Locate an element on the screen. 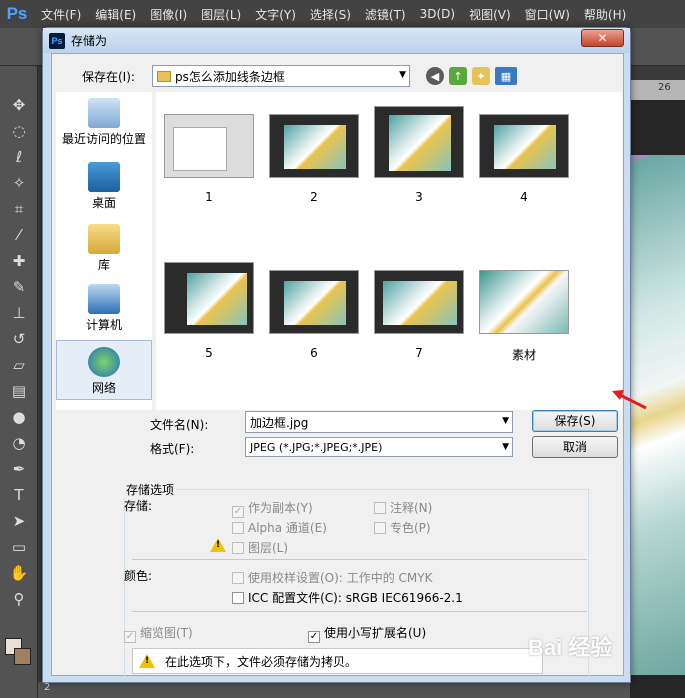 This screenshot has width=685, height=698. filename-value: 加边框.jpg is located at coordinates (279, 422).